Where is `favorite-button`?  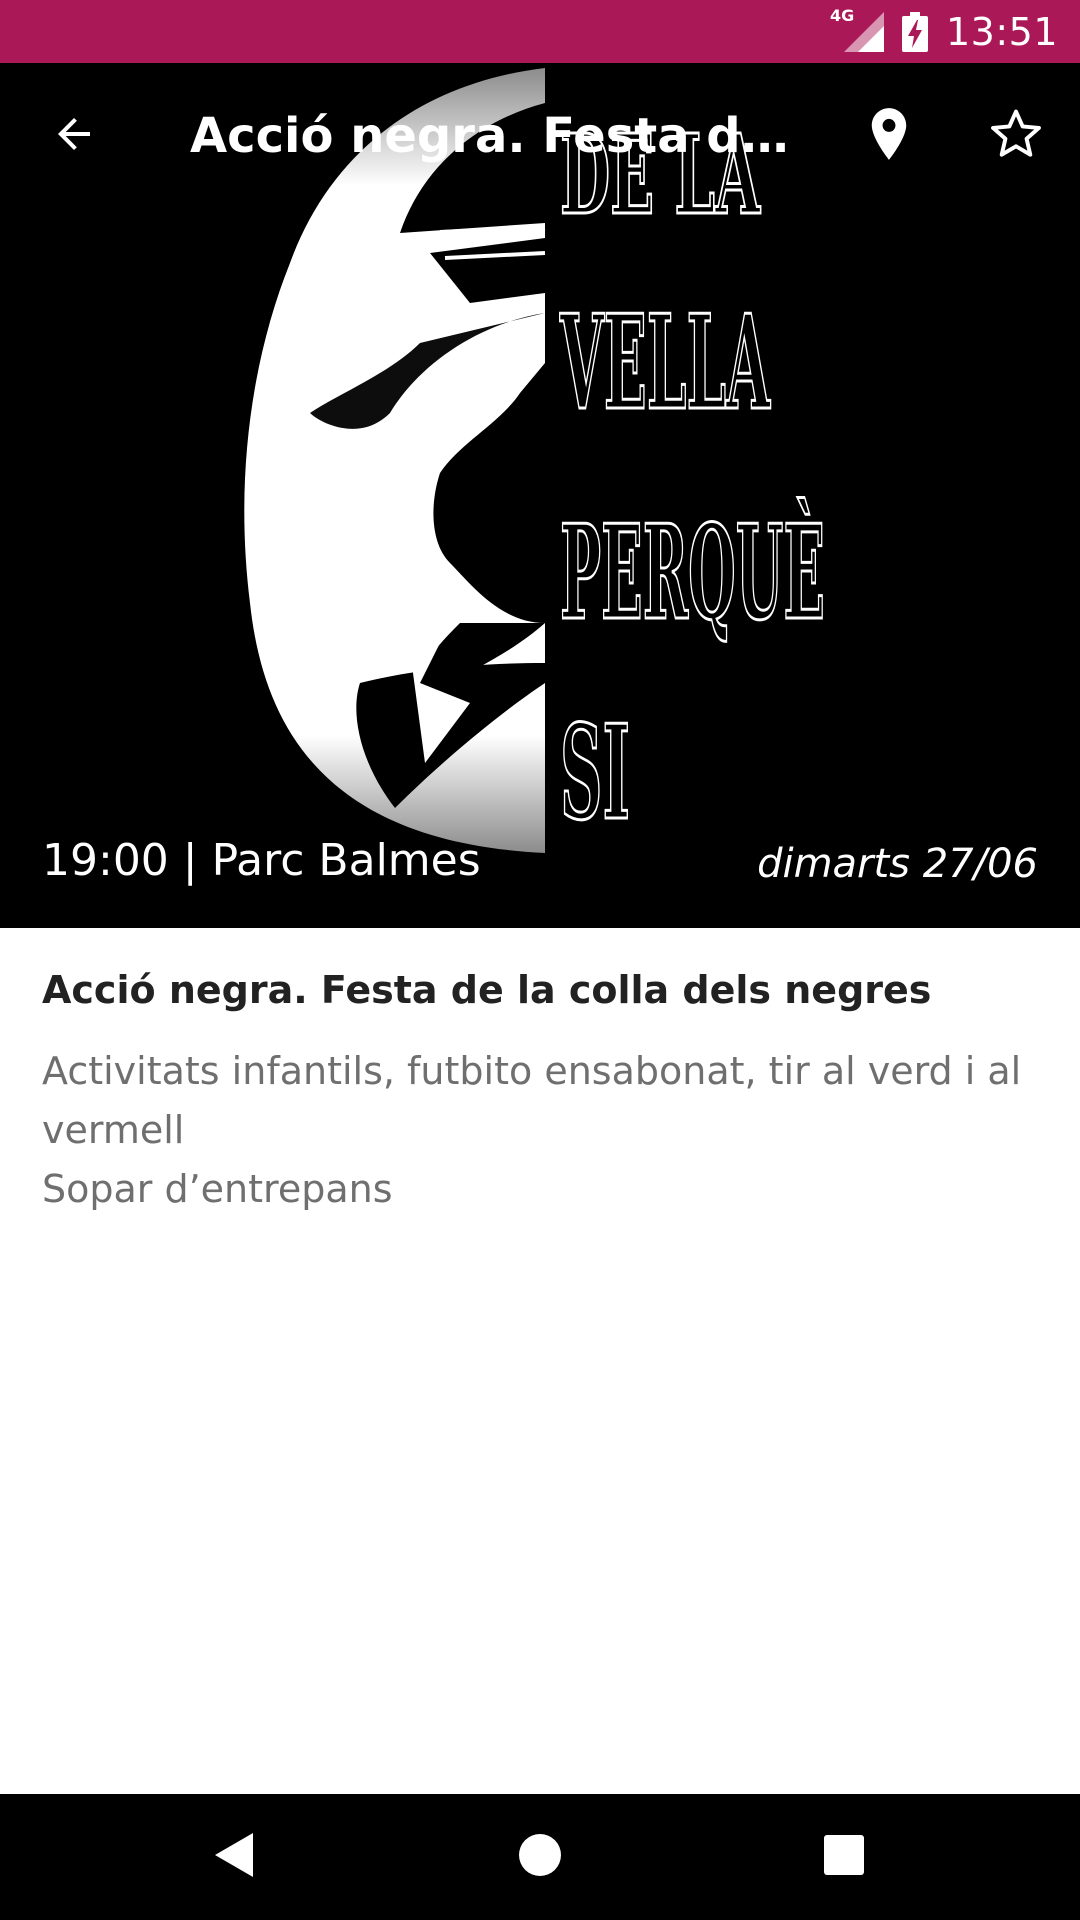 favorite-button is located at coordinates (1016, 136).